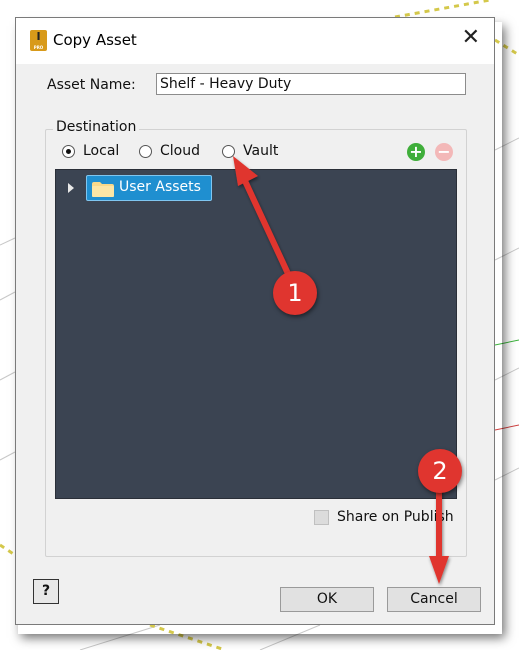  Describe the element at coordinates (395, 517) in the screenshot. I see `share-on-publish-label: Share on Publish` at that location.